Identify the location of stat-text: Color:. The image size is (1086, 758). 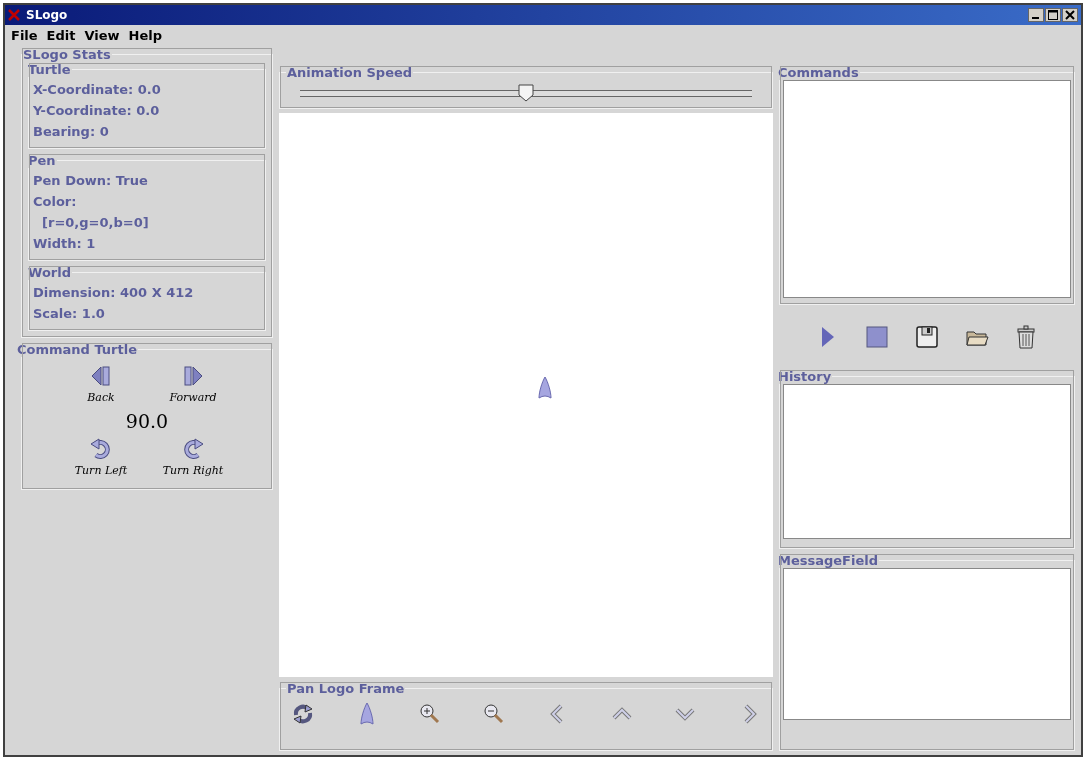
(55, 202).